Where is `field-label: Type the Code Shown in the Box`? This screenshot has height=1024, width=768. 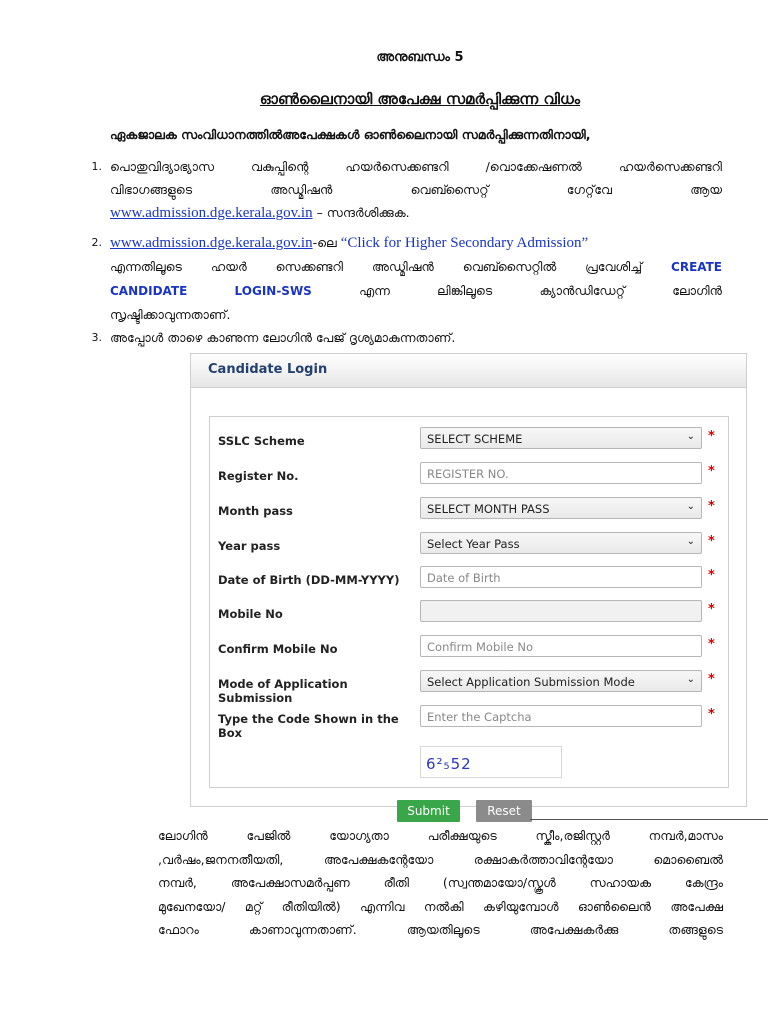
field-label: Type the Code Shown in the Box is located at coordinates (308, 726).